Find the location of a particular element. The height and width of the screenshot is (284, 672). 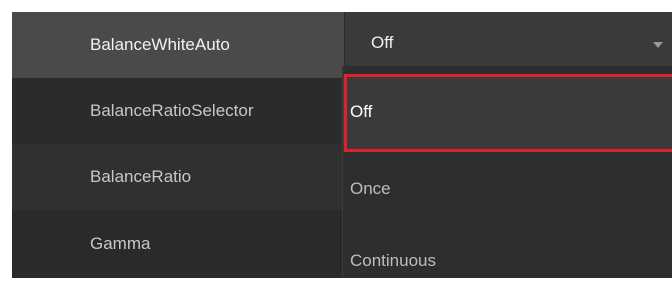

dropdown-option-off: Off is located at coordinates (507, 112).